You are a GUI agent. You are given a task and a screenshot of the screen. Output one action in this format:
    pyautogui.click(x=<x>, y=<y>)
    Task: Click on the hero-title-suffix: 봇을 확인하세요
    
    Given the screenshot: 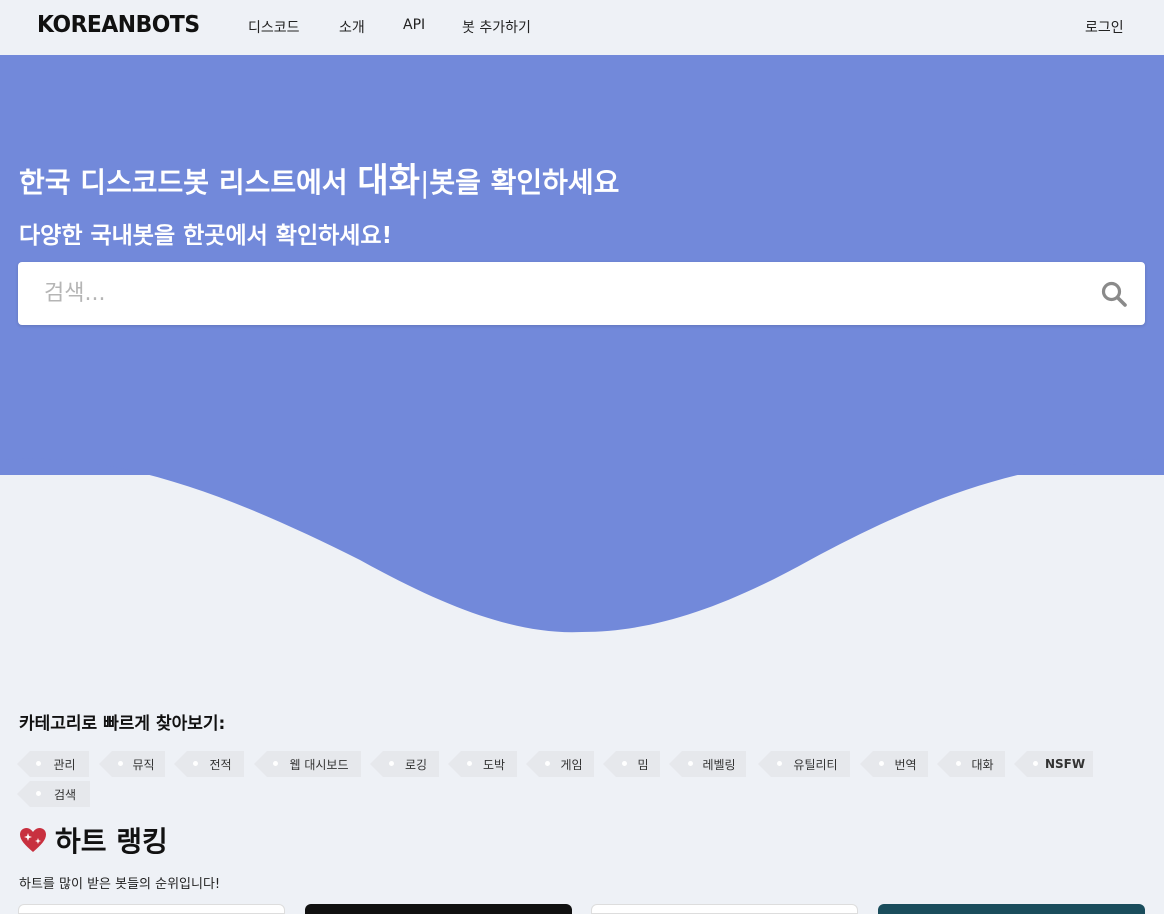 What is the action you would take?
    pyautogui.click(x=524, y=182)
    